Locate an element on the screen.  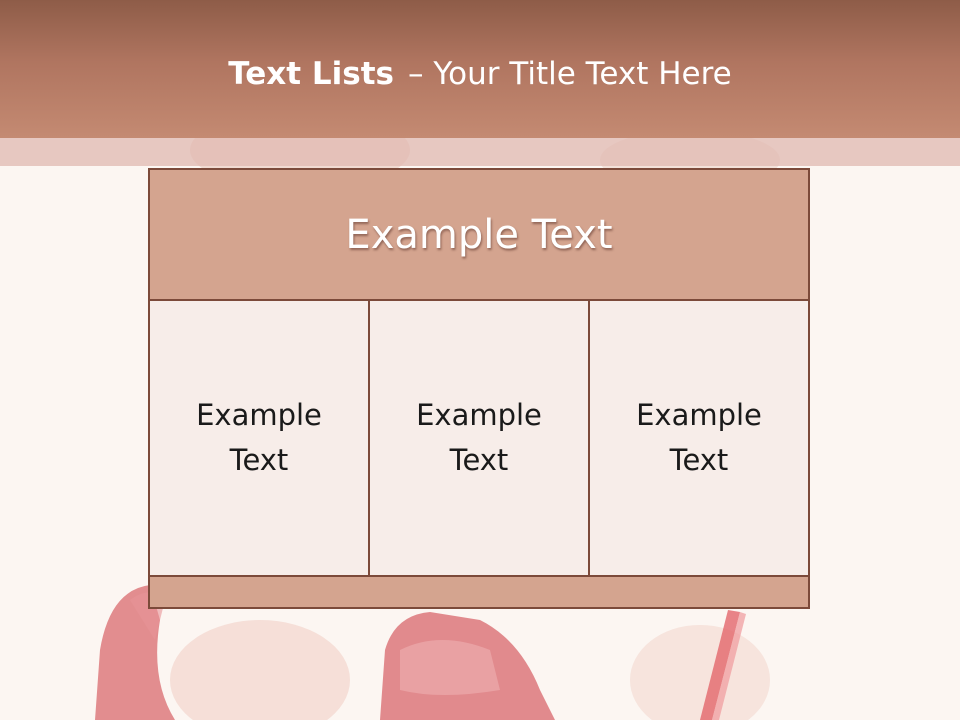
title-subtitle-text: – Your Title Text Here is located at coordinates (570, 74).